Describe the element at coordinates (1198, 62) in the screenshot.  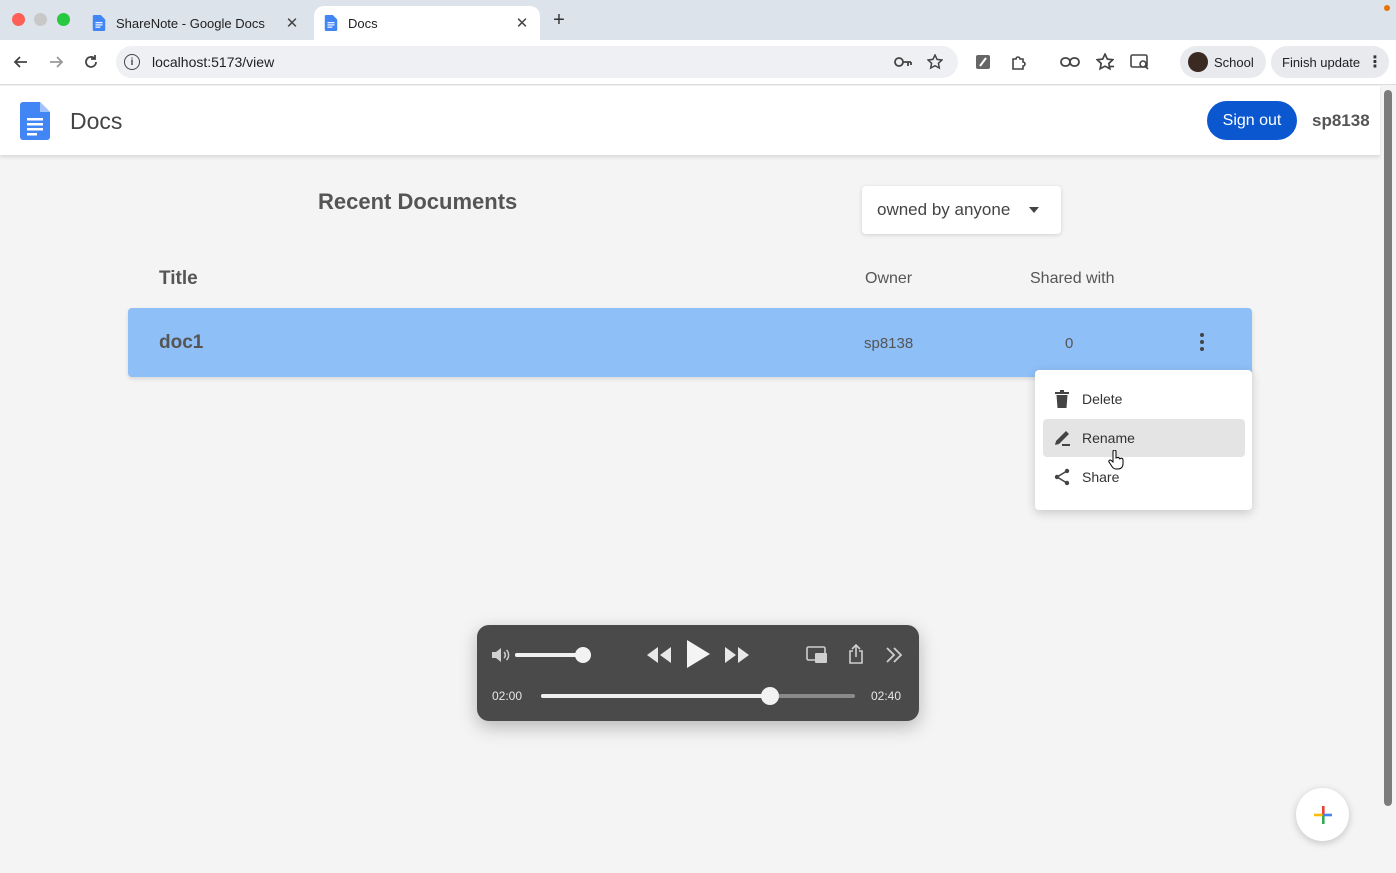
I see `avatar` at that location.